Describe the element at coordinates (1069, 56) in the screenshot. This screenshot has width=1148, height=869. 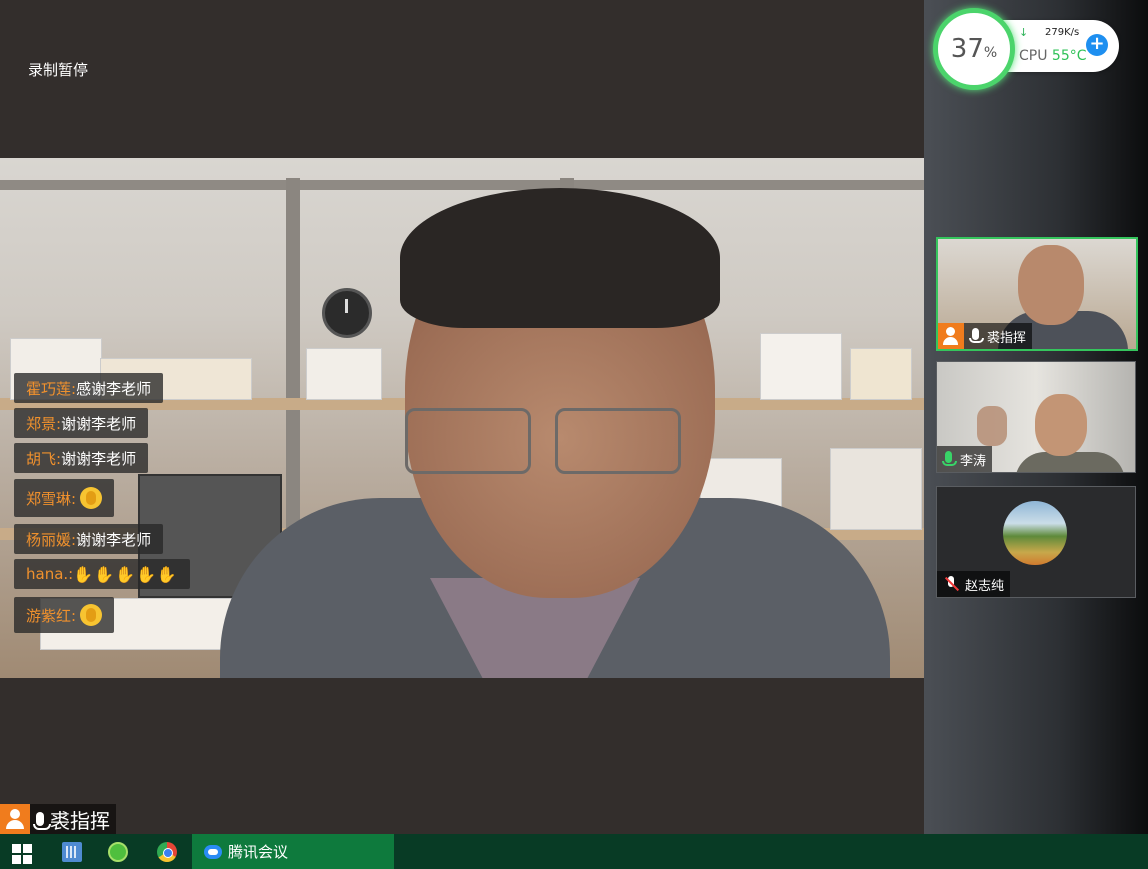
I see `cpu-temp-value: 55°C` at that location.